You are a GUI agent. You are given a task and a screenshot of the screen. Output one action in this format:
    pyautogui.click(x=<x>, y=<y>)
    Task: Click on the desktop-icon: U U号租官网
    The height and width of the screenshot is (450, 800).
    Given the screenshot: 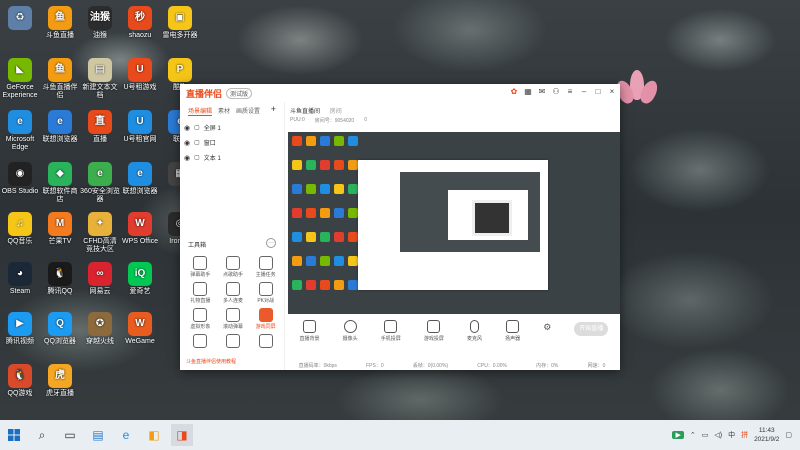 What is the action you would take?
    pyautogui.click(x=140, y=138)
    